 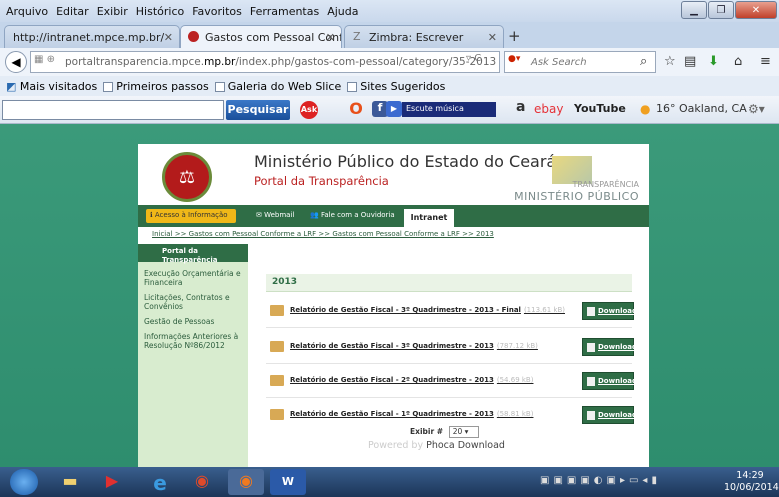 What do you see at coordinates (765, 61) in the screenshot?
I see `menu-icon: ≡` at bounding box center [765, 61].